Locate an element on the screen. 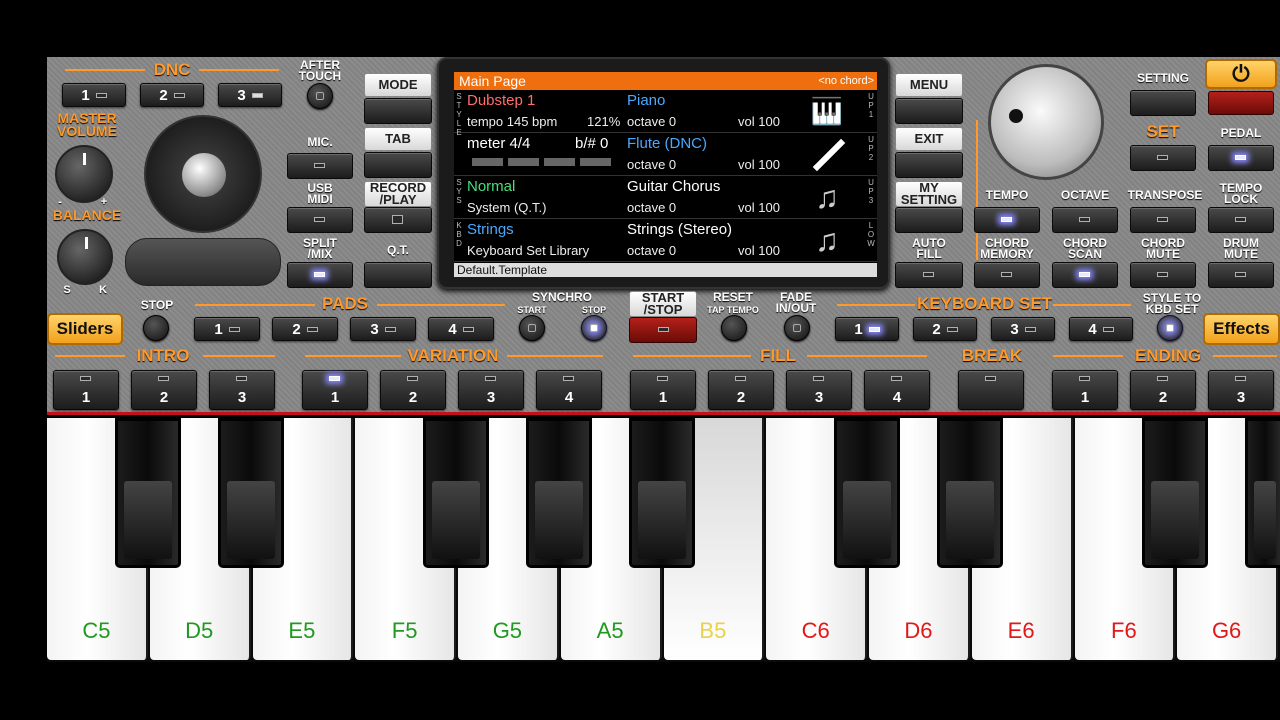  pad-button-4: 4 is located at coordinates (461, 329).